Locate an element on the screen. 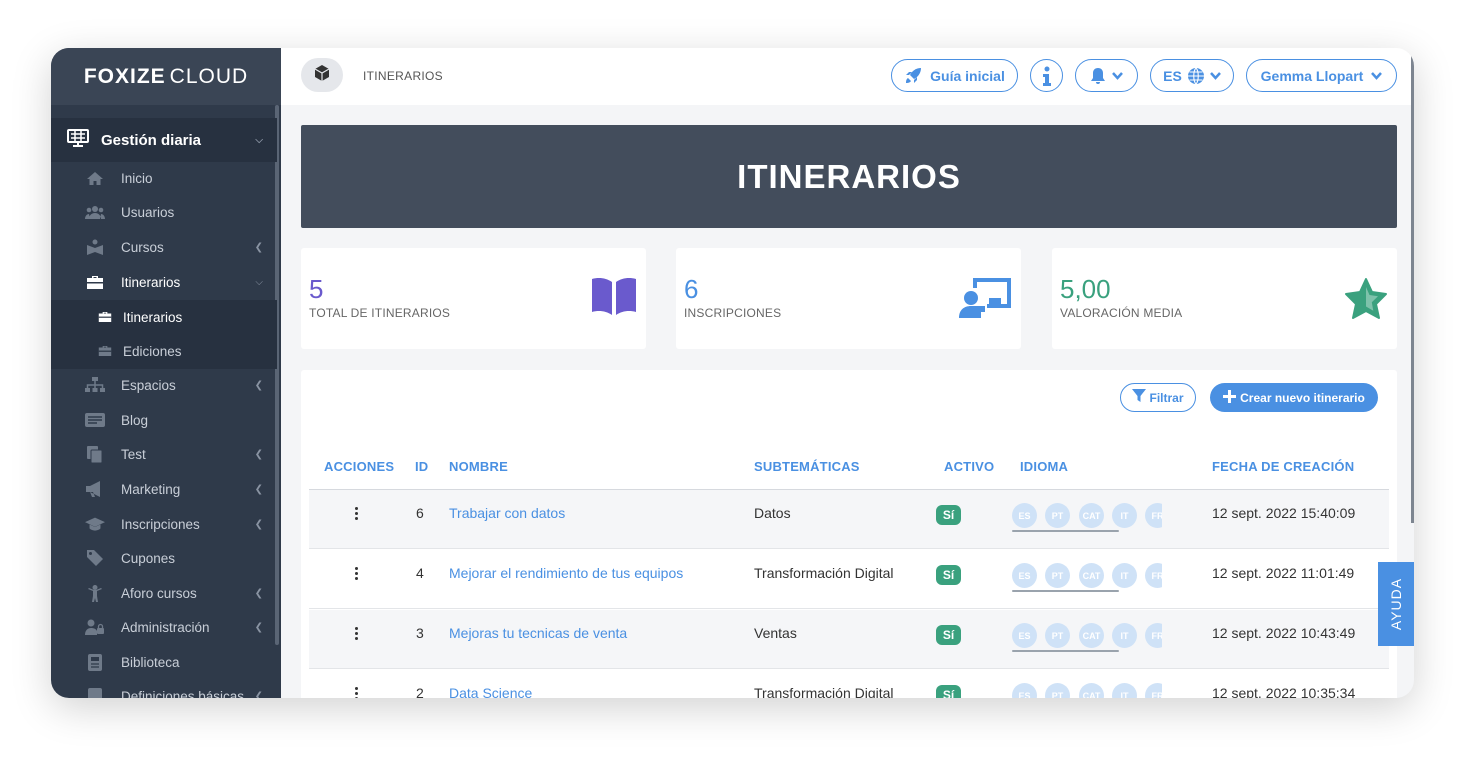  guide-label: Guía inicial is located at coordinates (967, 75).